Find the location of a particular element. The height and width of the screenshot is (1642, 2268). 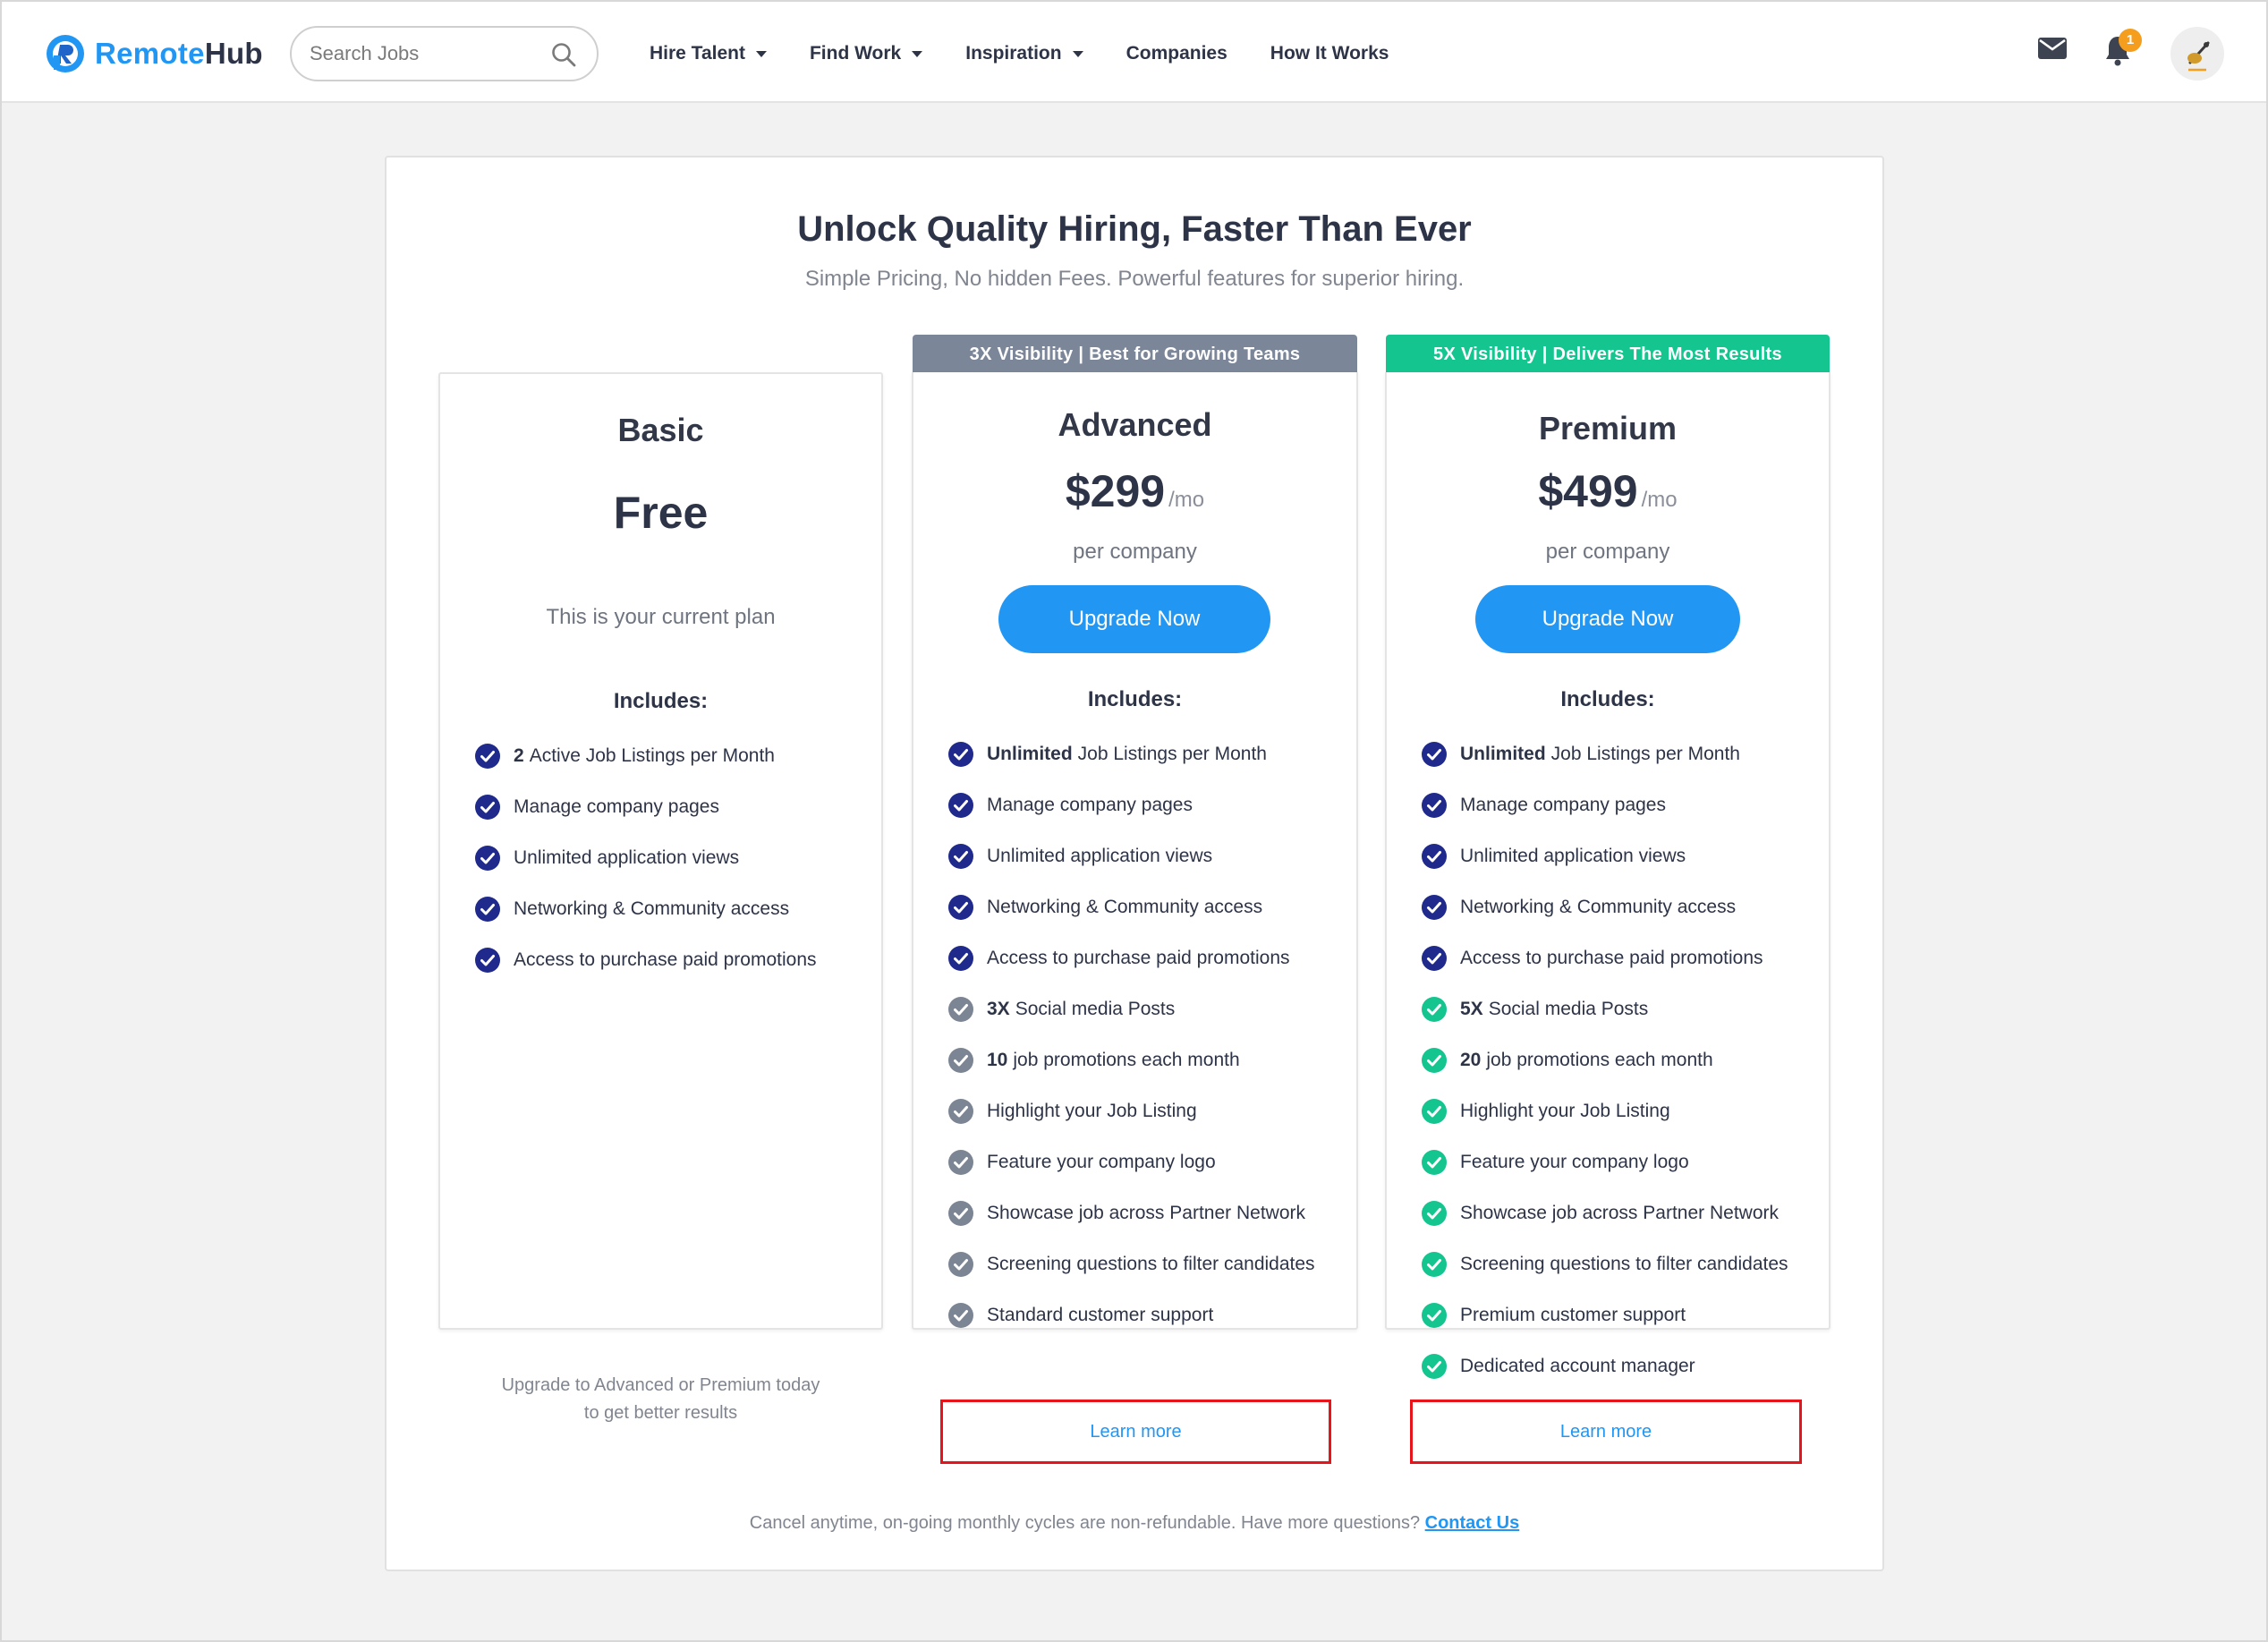

feature-item: 3X Social media Posts is located at coordinates (1131, 1009).